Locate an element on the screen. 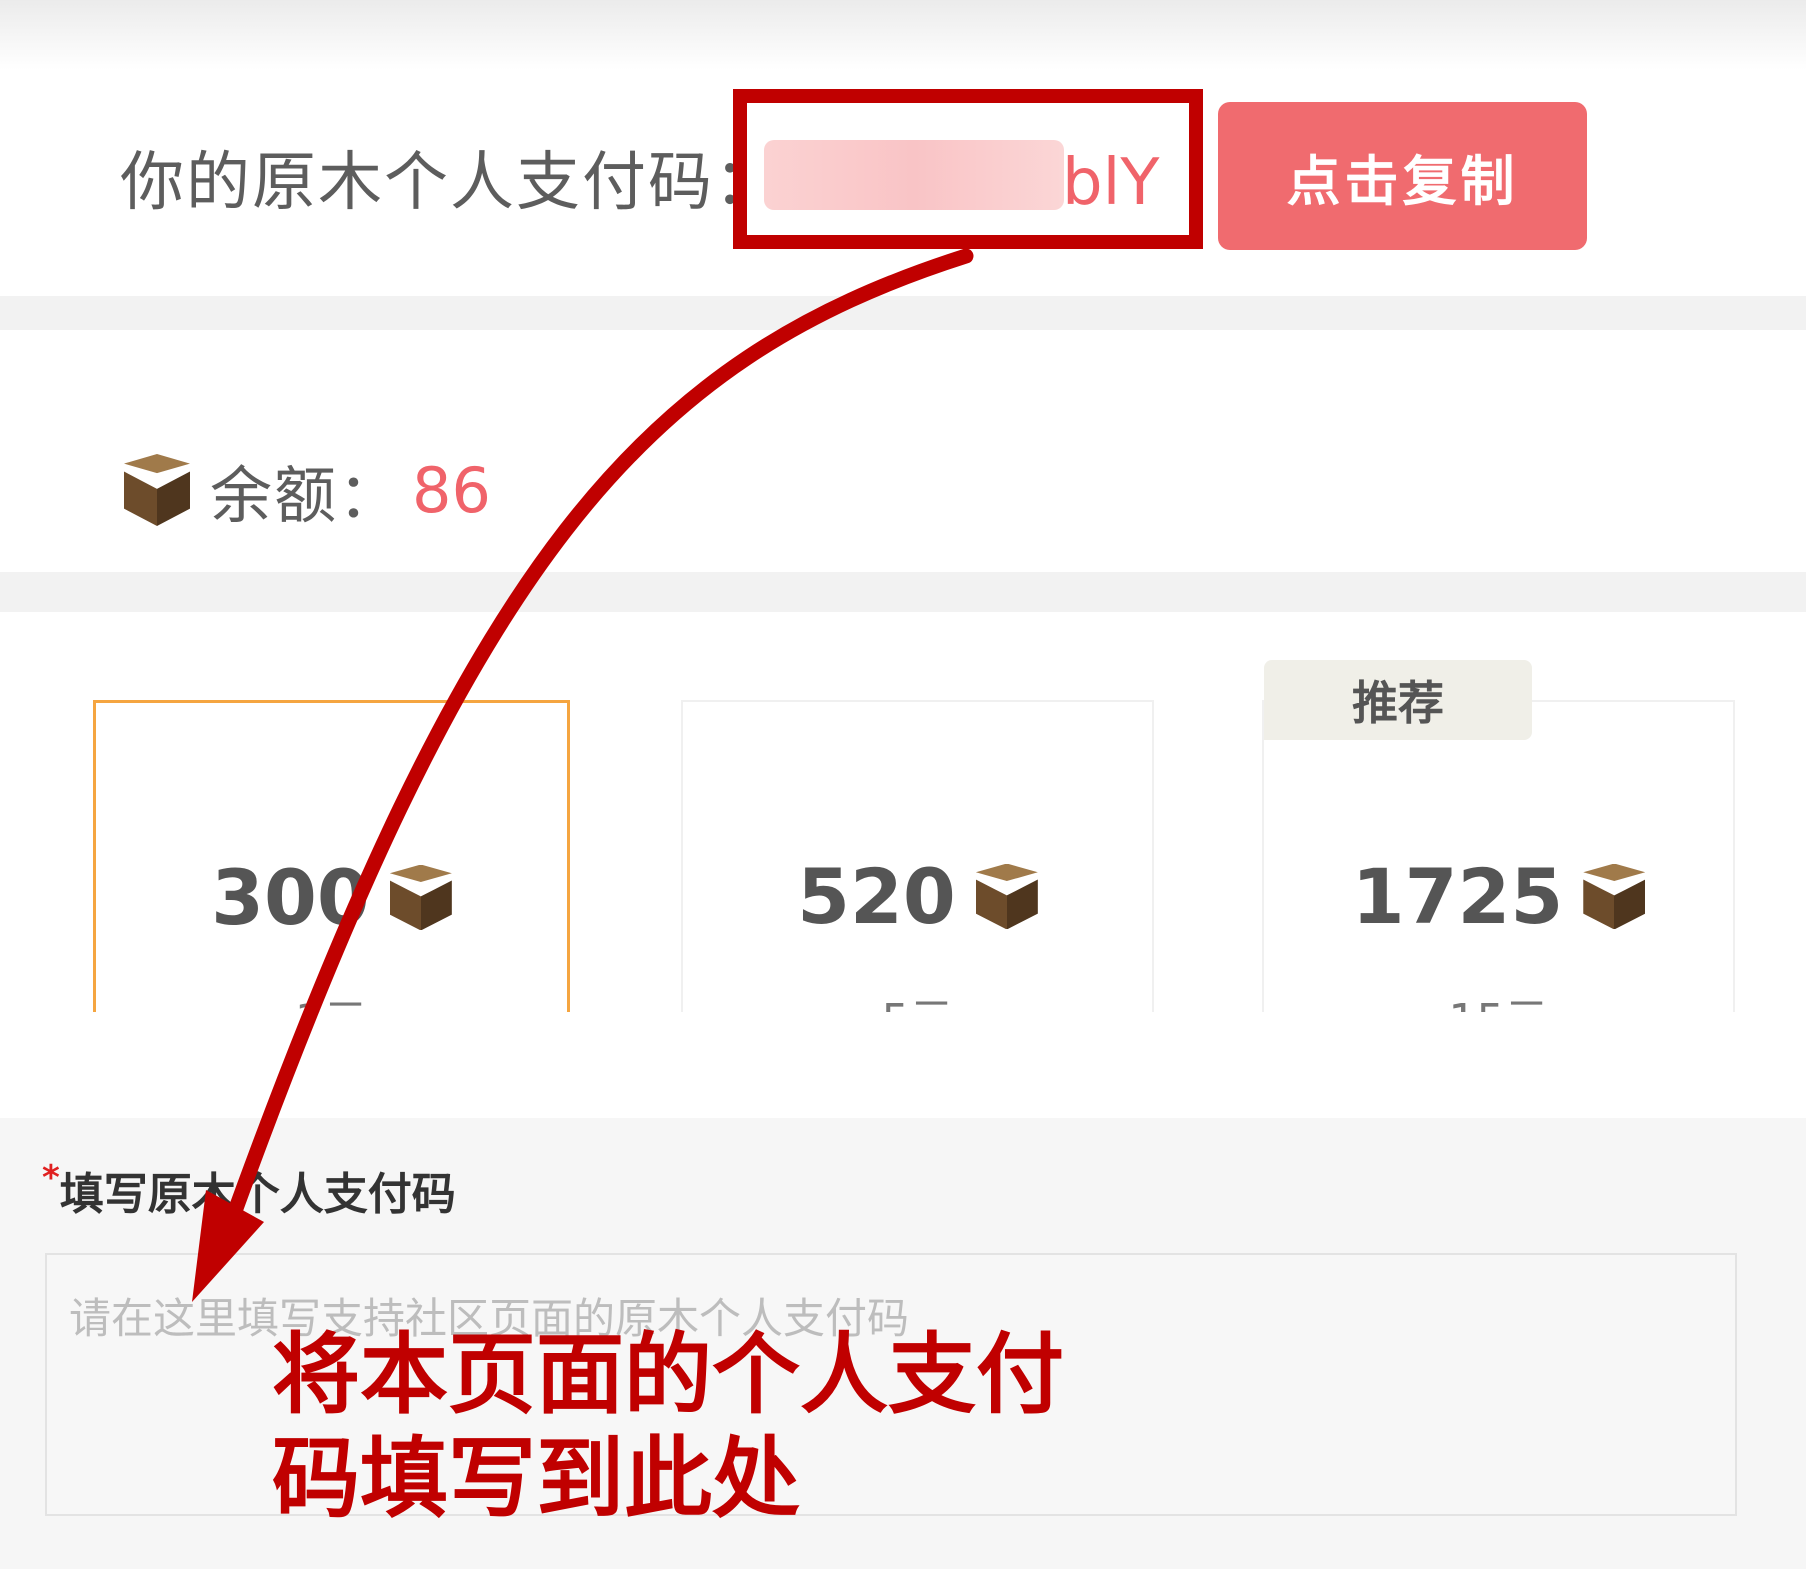 Image resolution: width=1806 pixels, height=1581 pixels. package-card-1725: 1725 15元 is located at coordinates (1498, 856).